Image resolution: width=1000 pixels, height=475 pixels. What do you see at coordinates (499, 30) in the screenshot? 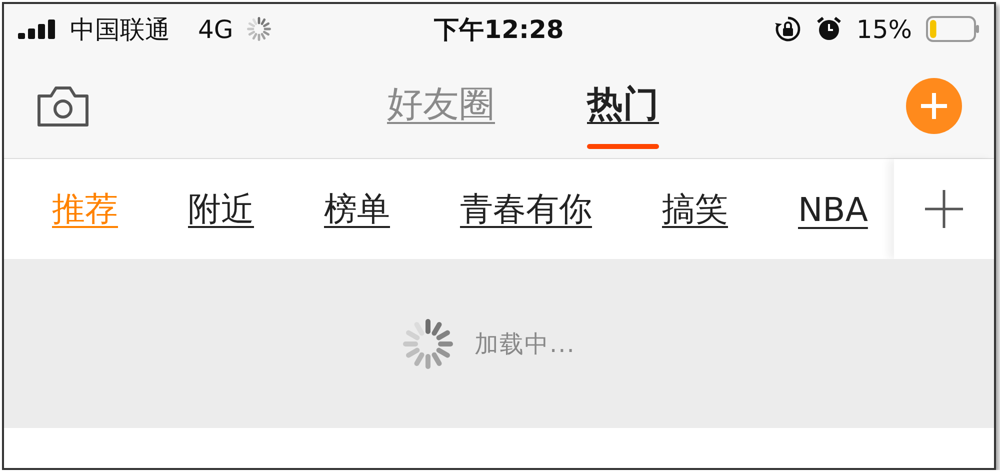
I see `clock-time: 下午12:28` at bounding box center [499, 30].